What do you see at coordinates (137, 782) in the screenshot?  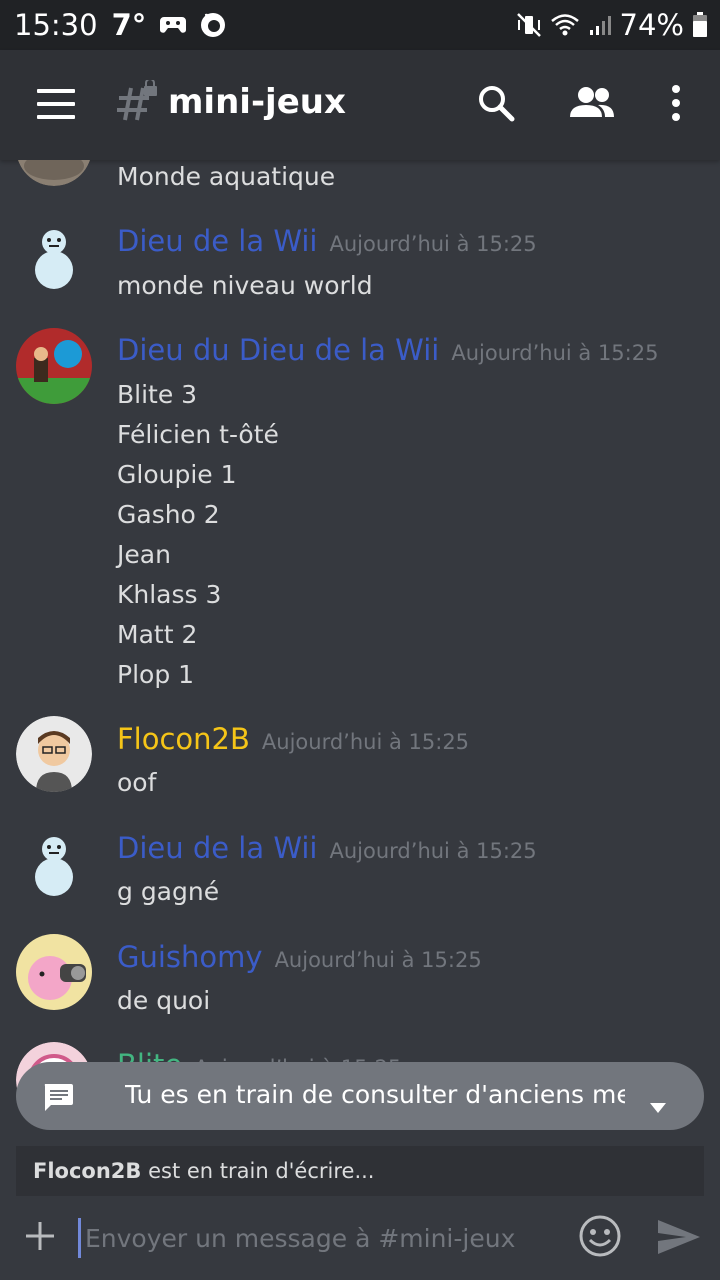 I see `message-text: oof` at bounding box center [137, 782].